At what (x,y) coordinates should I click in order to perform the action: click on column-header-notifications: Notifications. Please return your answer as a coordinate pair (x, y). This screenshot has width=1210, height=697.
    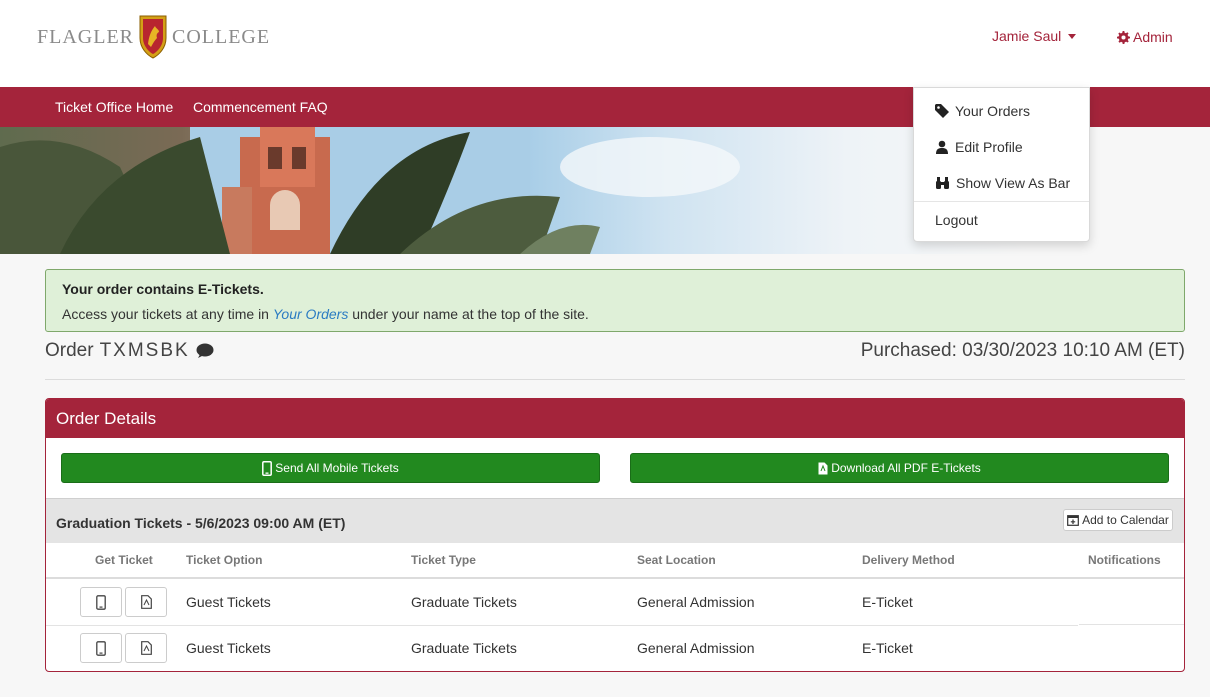
    Looking at the image, I should click on (1124, 560).